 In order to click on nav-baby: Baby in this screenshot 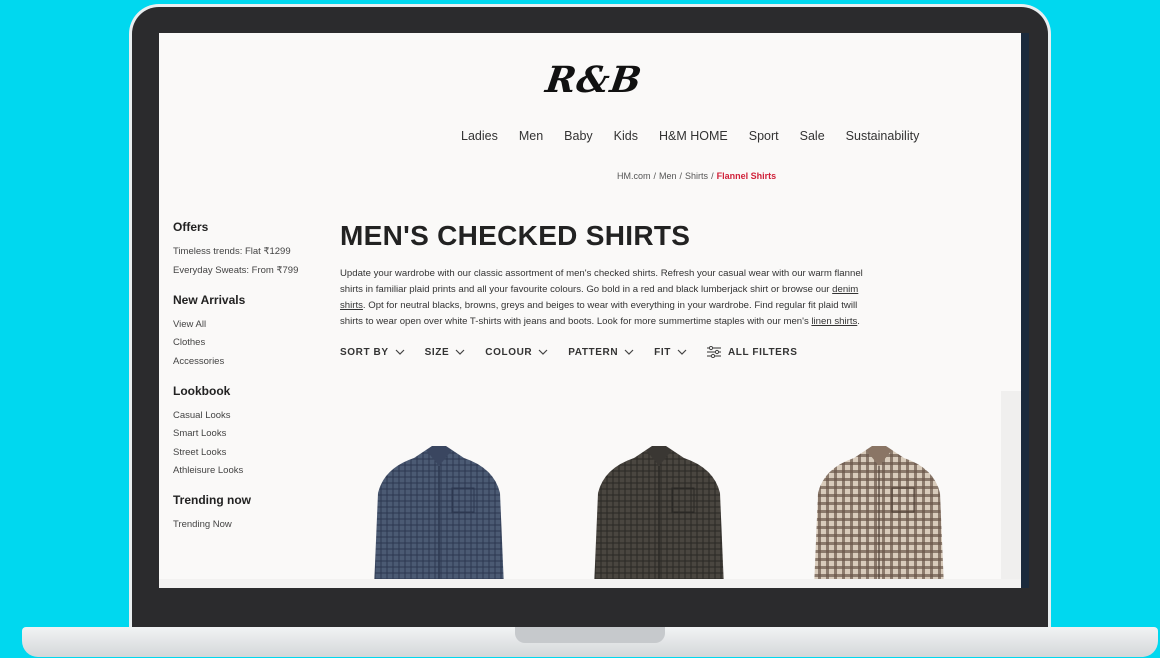, I will do `click(578, 136)`.